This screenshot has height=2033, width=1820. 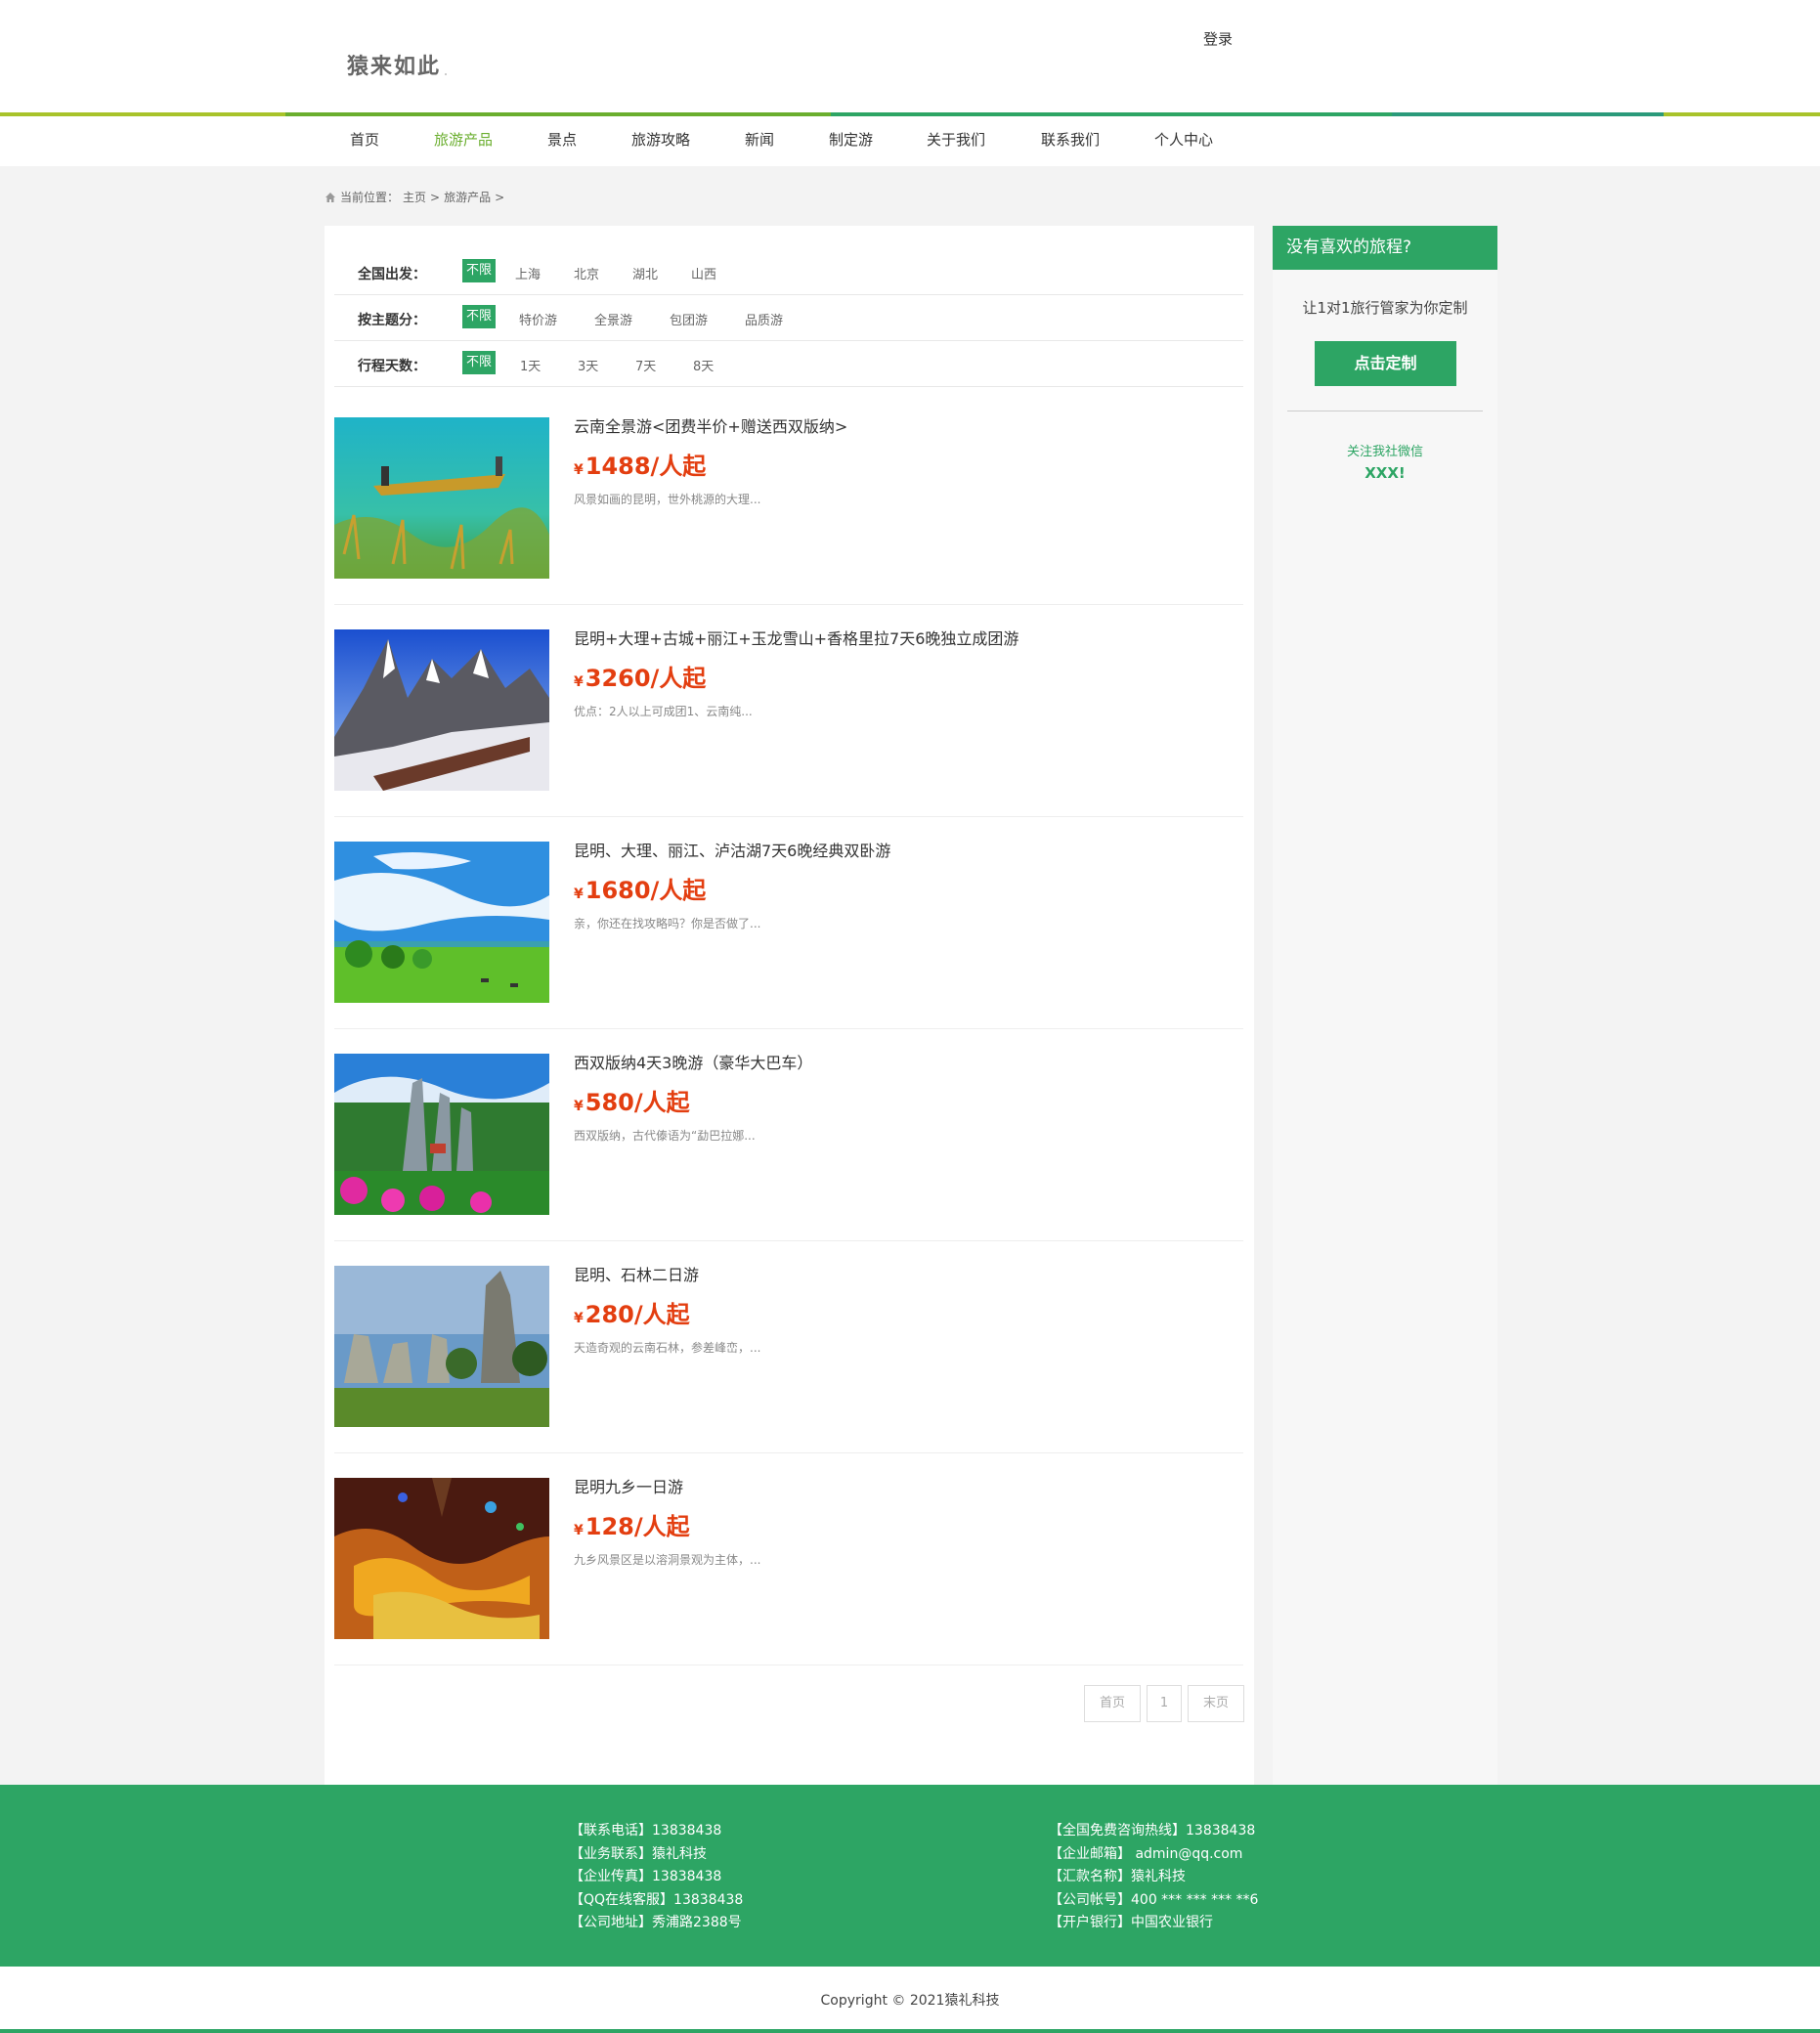 I want to click on copyright-text: Copyright © 2021猿礼科技, so click(x=910, y=2001).